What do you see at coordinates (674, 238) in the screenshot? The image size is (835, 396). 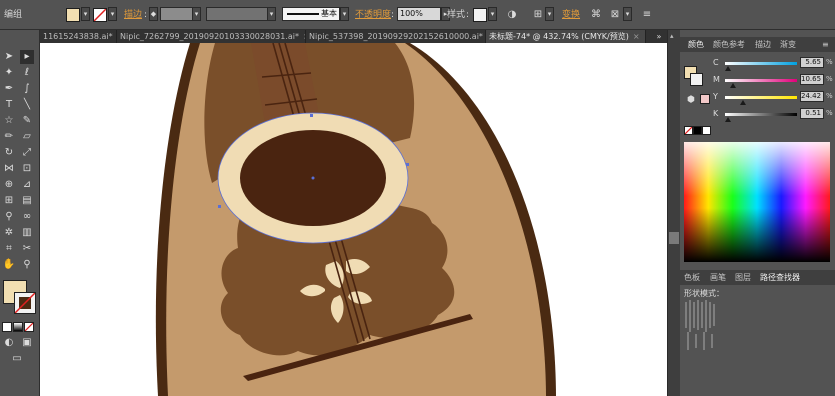 I see `scrollbar-thumb` at bounding box center [674, 238].